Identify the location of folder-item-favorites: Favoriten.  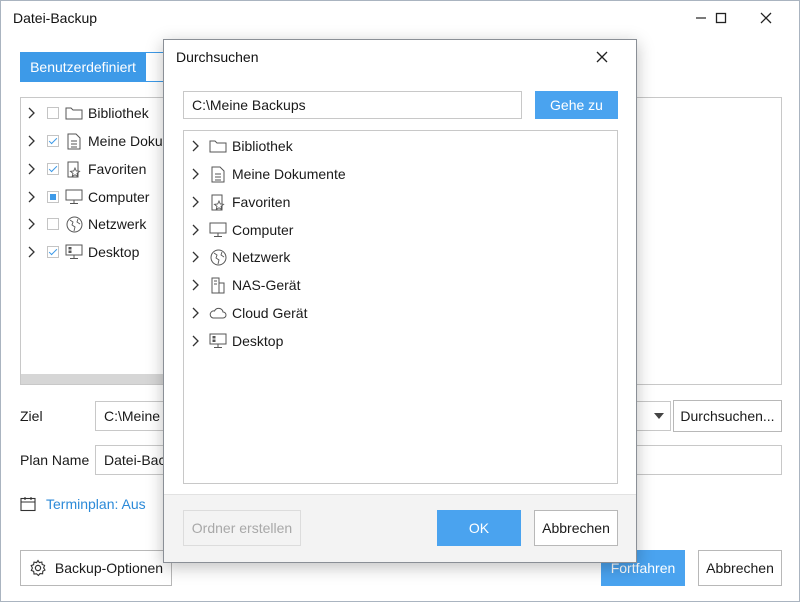
(239, 202).